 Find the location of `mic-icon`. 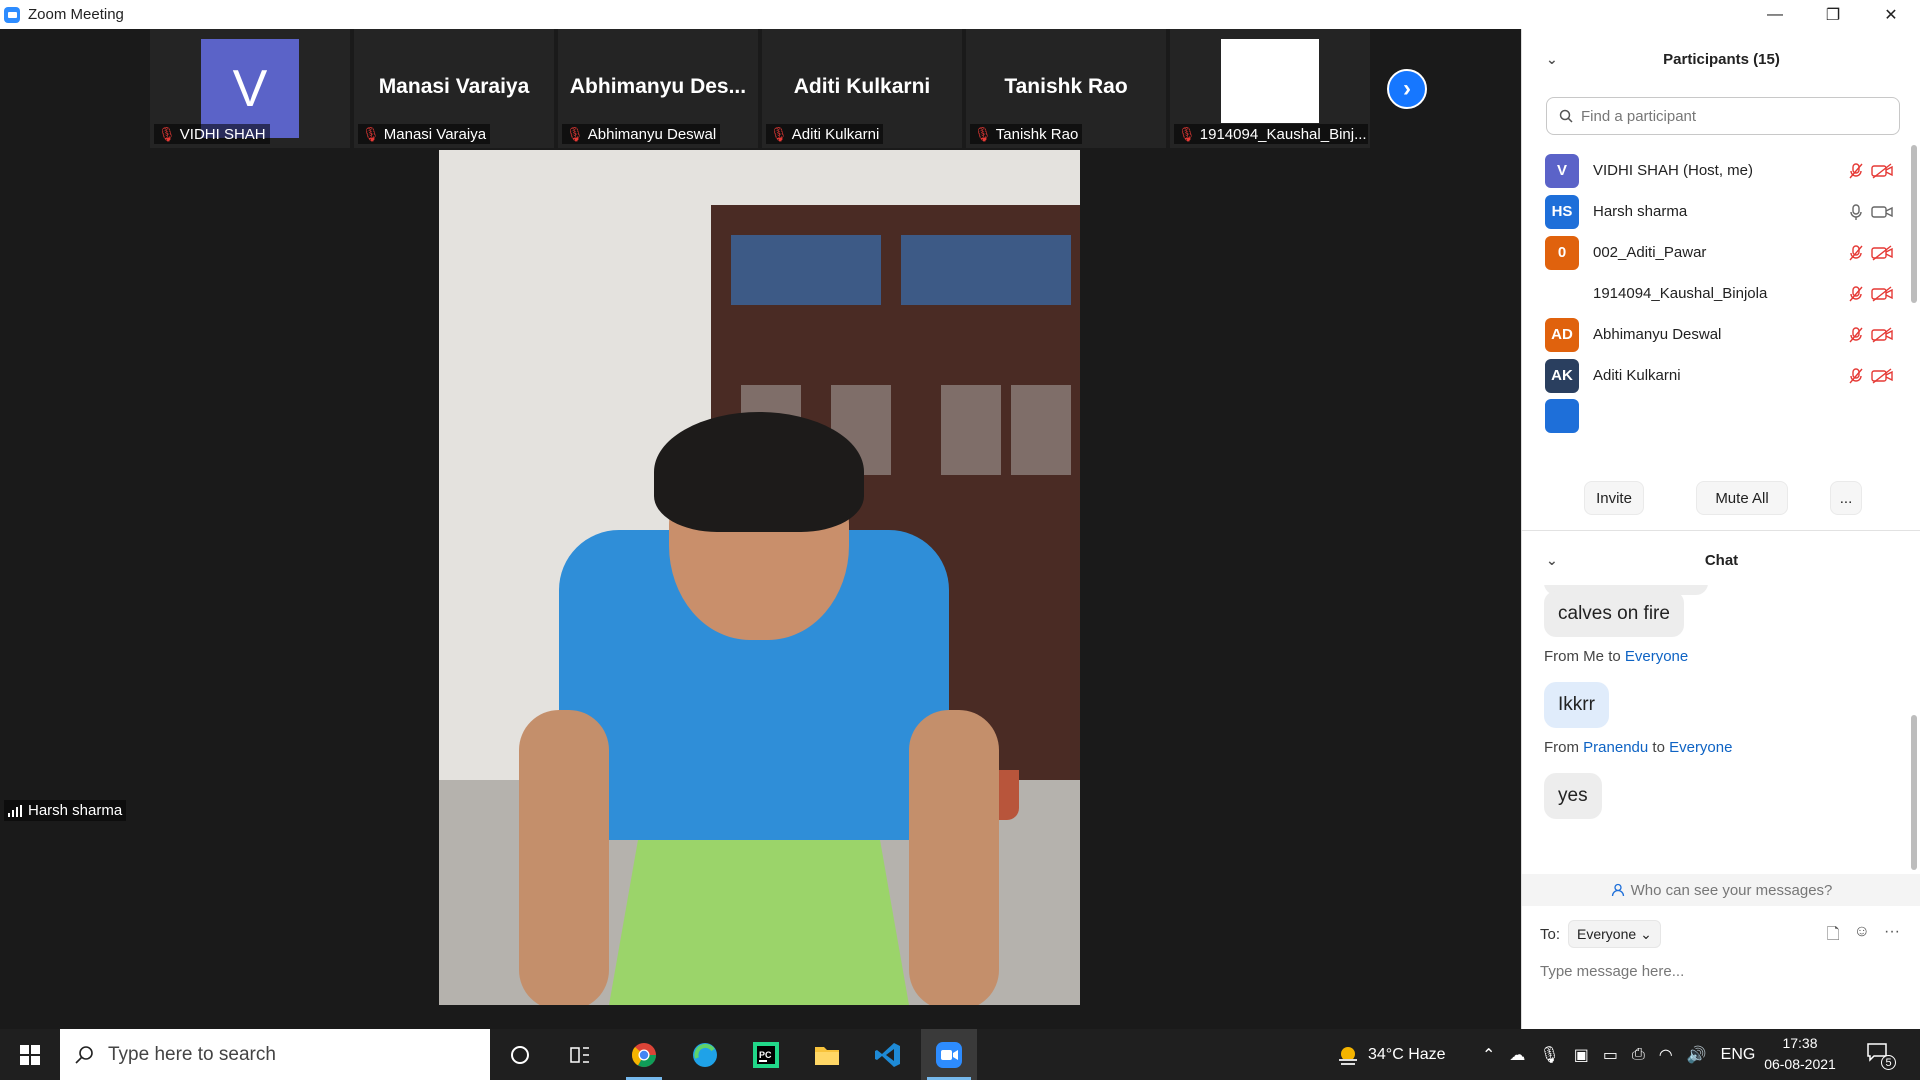

mic-icon is located at coordinates (1856, 212).